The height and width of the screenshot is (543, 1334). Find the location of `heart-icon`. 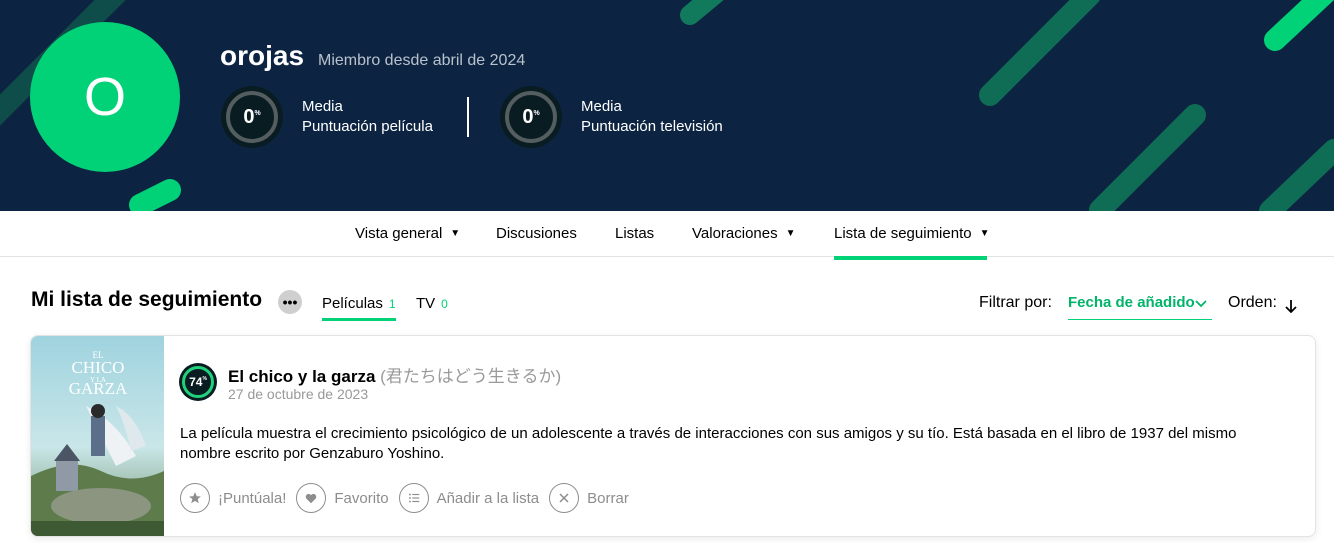

heart-icon is located at coordinates (311, 498).